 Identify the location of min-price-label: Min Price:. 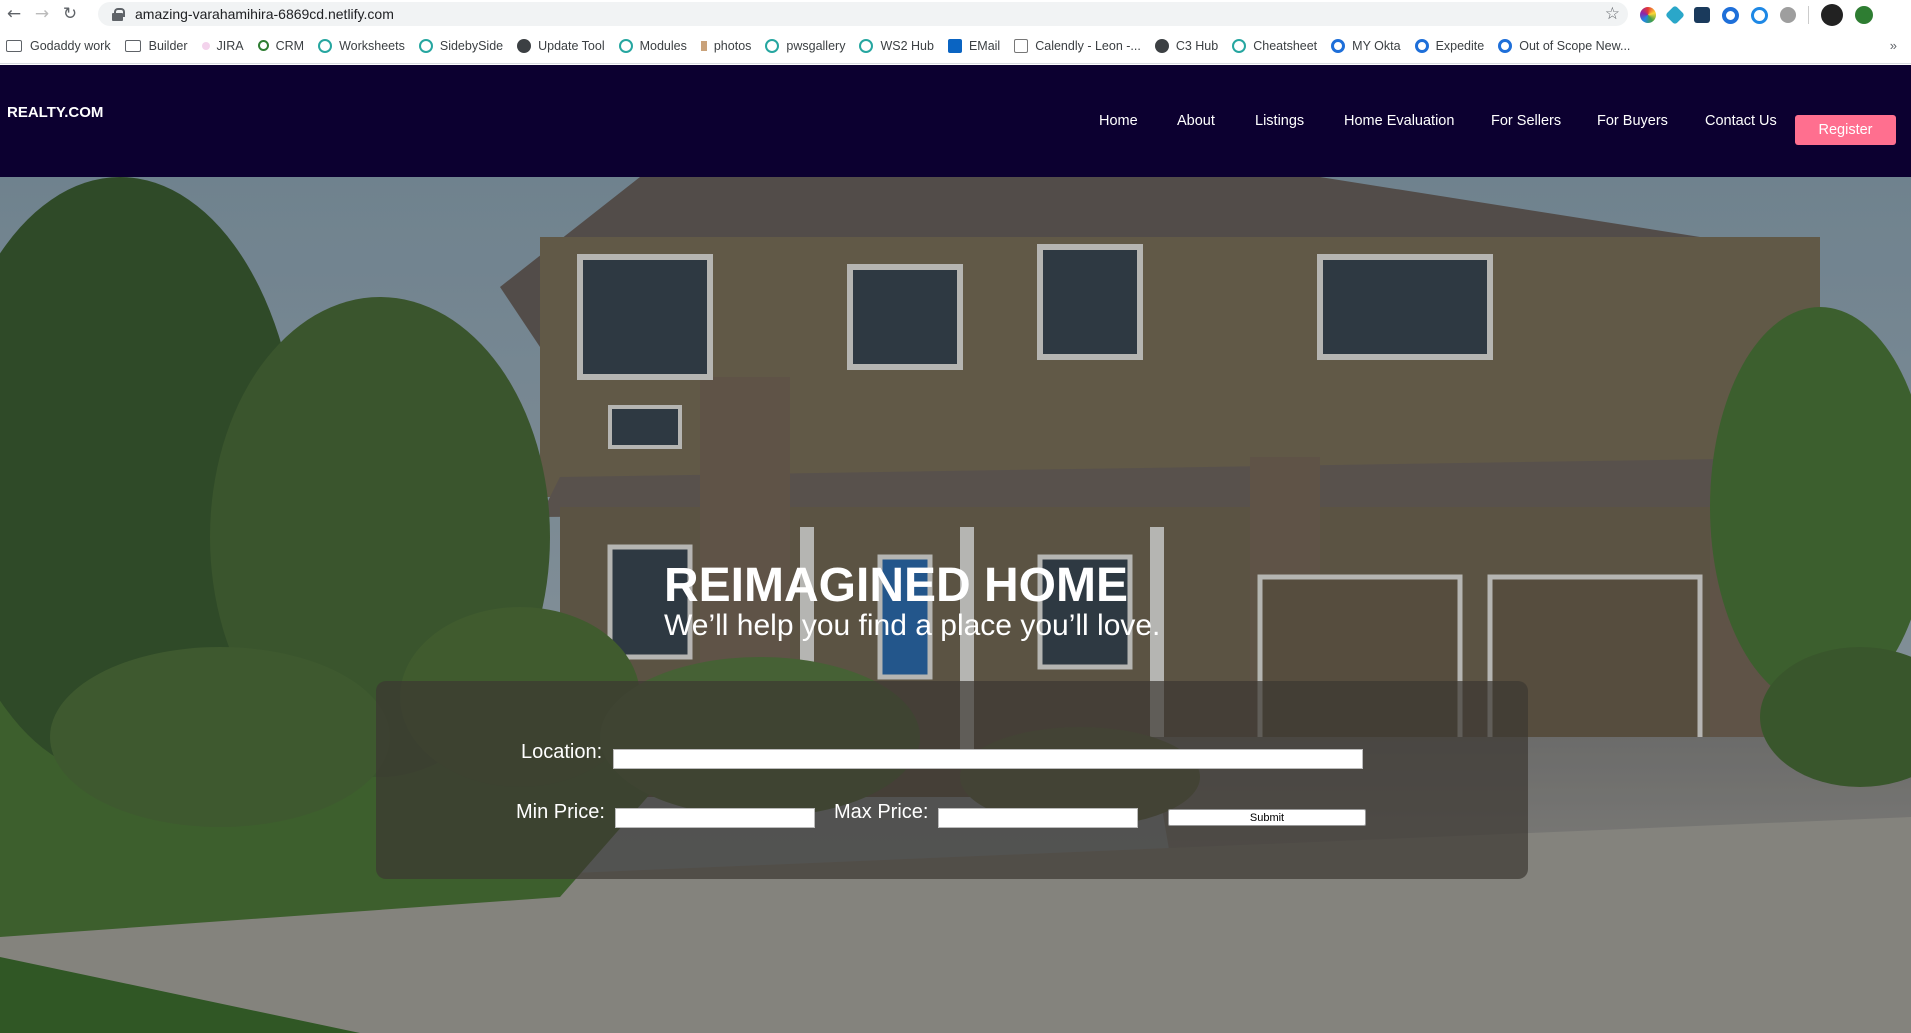
(560, 812).